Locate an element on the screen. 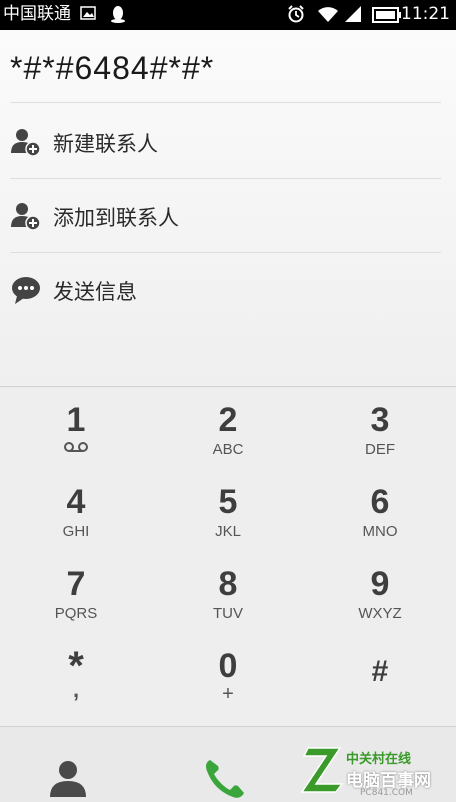  key-2: 2 ABC is located at coordinates (228, 428).